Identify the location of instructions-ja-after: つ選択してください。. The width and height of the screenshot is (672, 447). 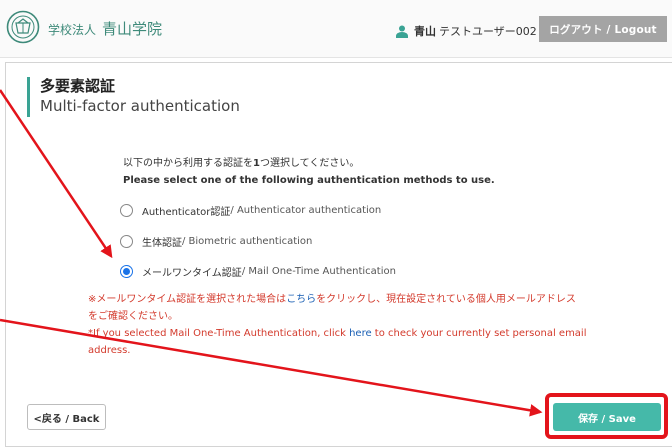
(309, 163).